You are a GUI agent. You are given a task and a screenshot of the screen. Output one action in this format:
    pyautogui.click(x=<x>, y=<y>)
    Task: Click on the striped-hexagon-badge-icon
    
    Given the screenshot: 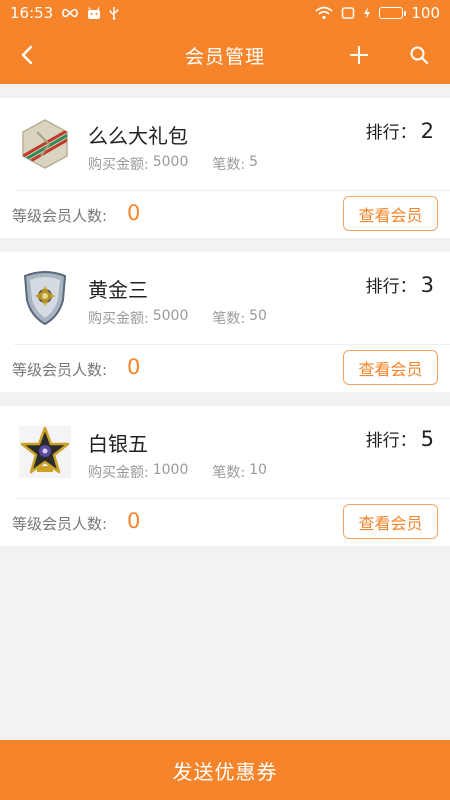 What is the action you would take?
    pyautogui.click(x=45, y=144)
    